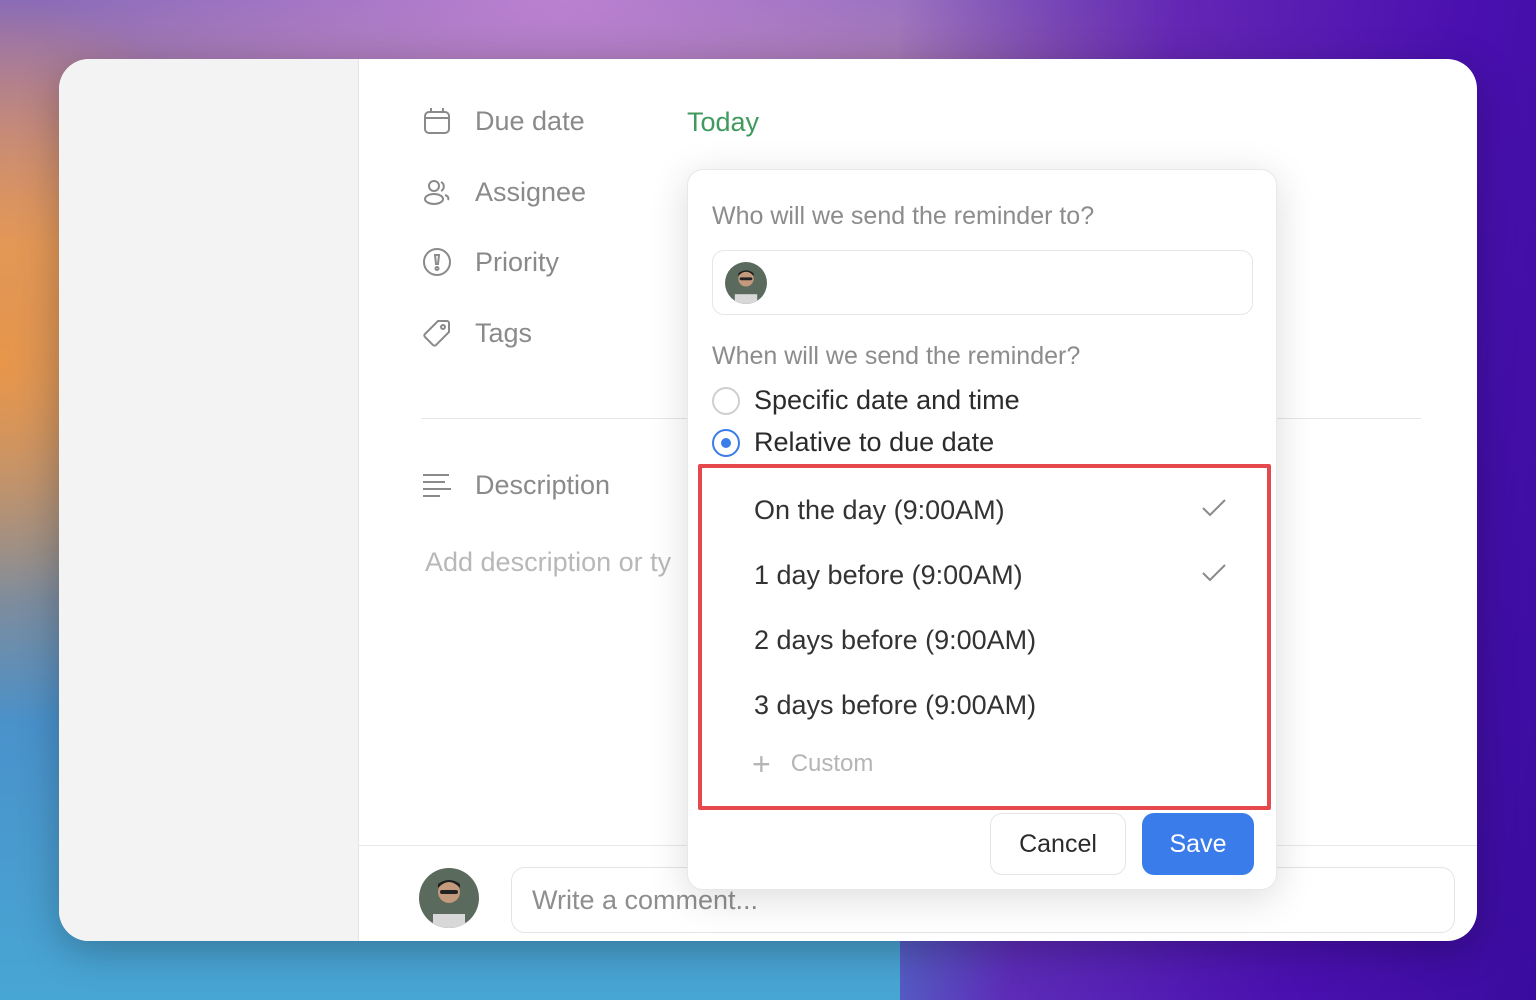 This screenshot has width=1536, height=1000. I want to click on due-date-label: Due date, so click(530, 120).